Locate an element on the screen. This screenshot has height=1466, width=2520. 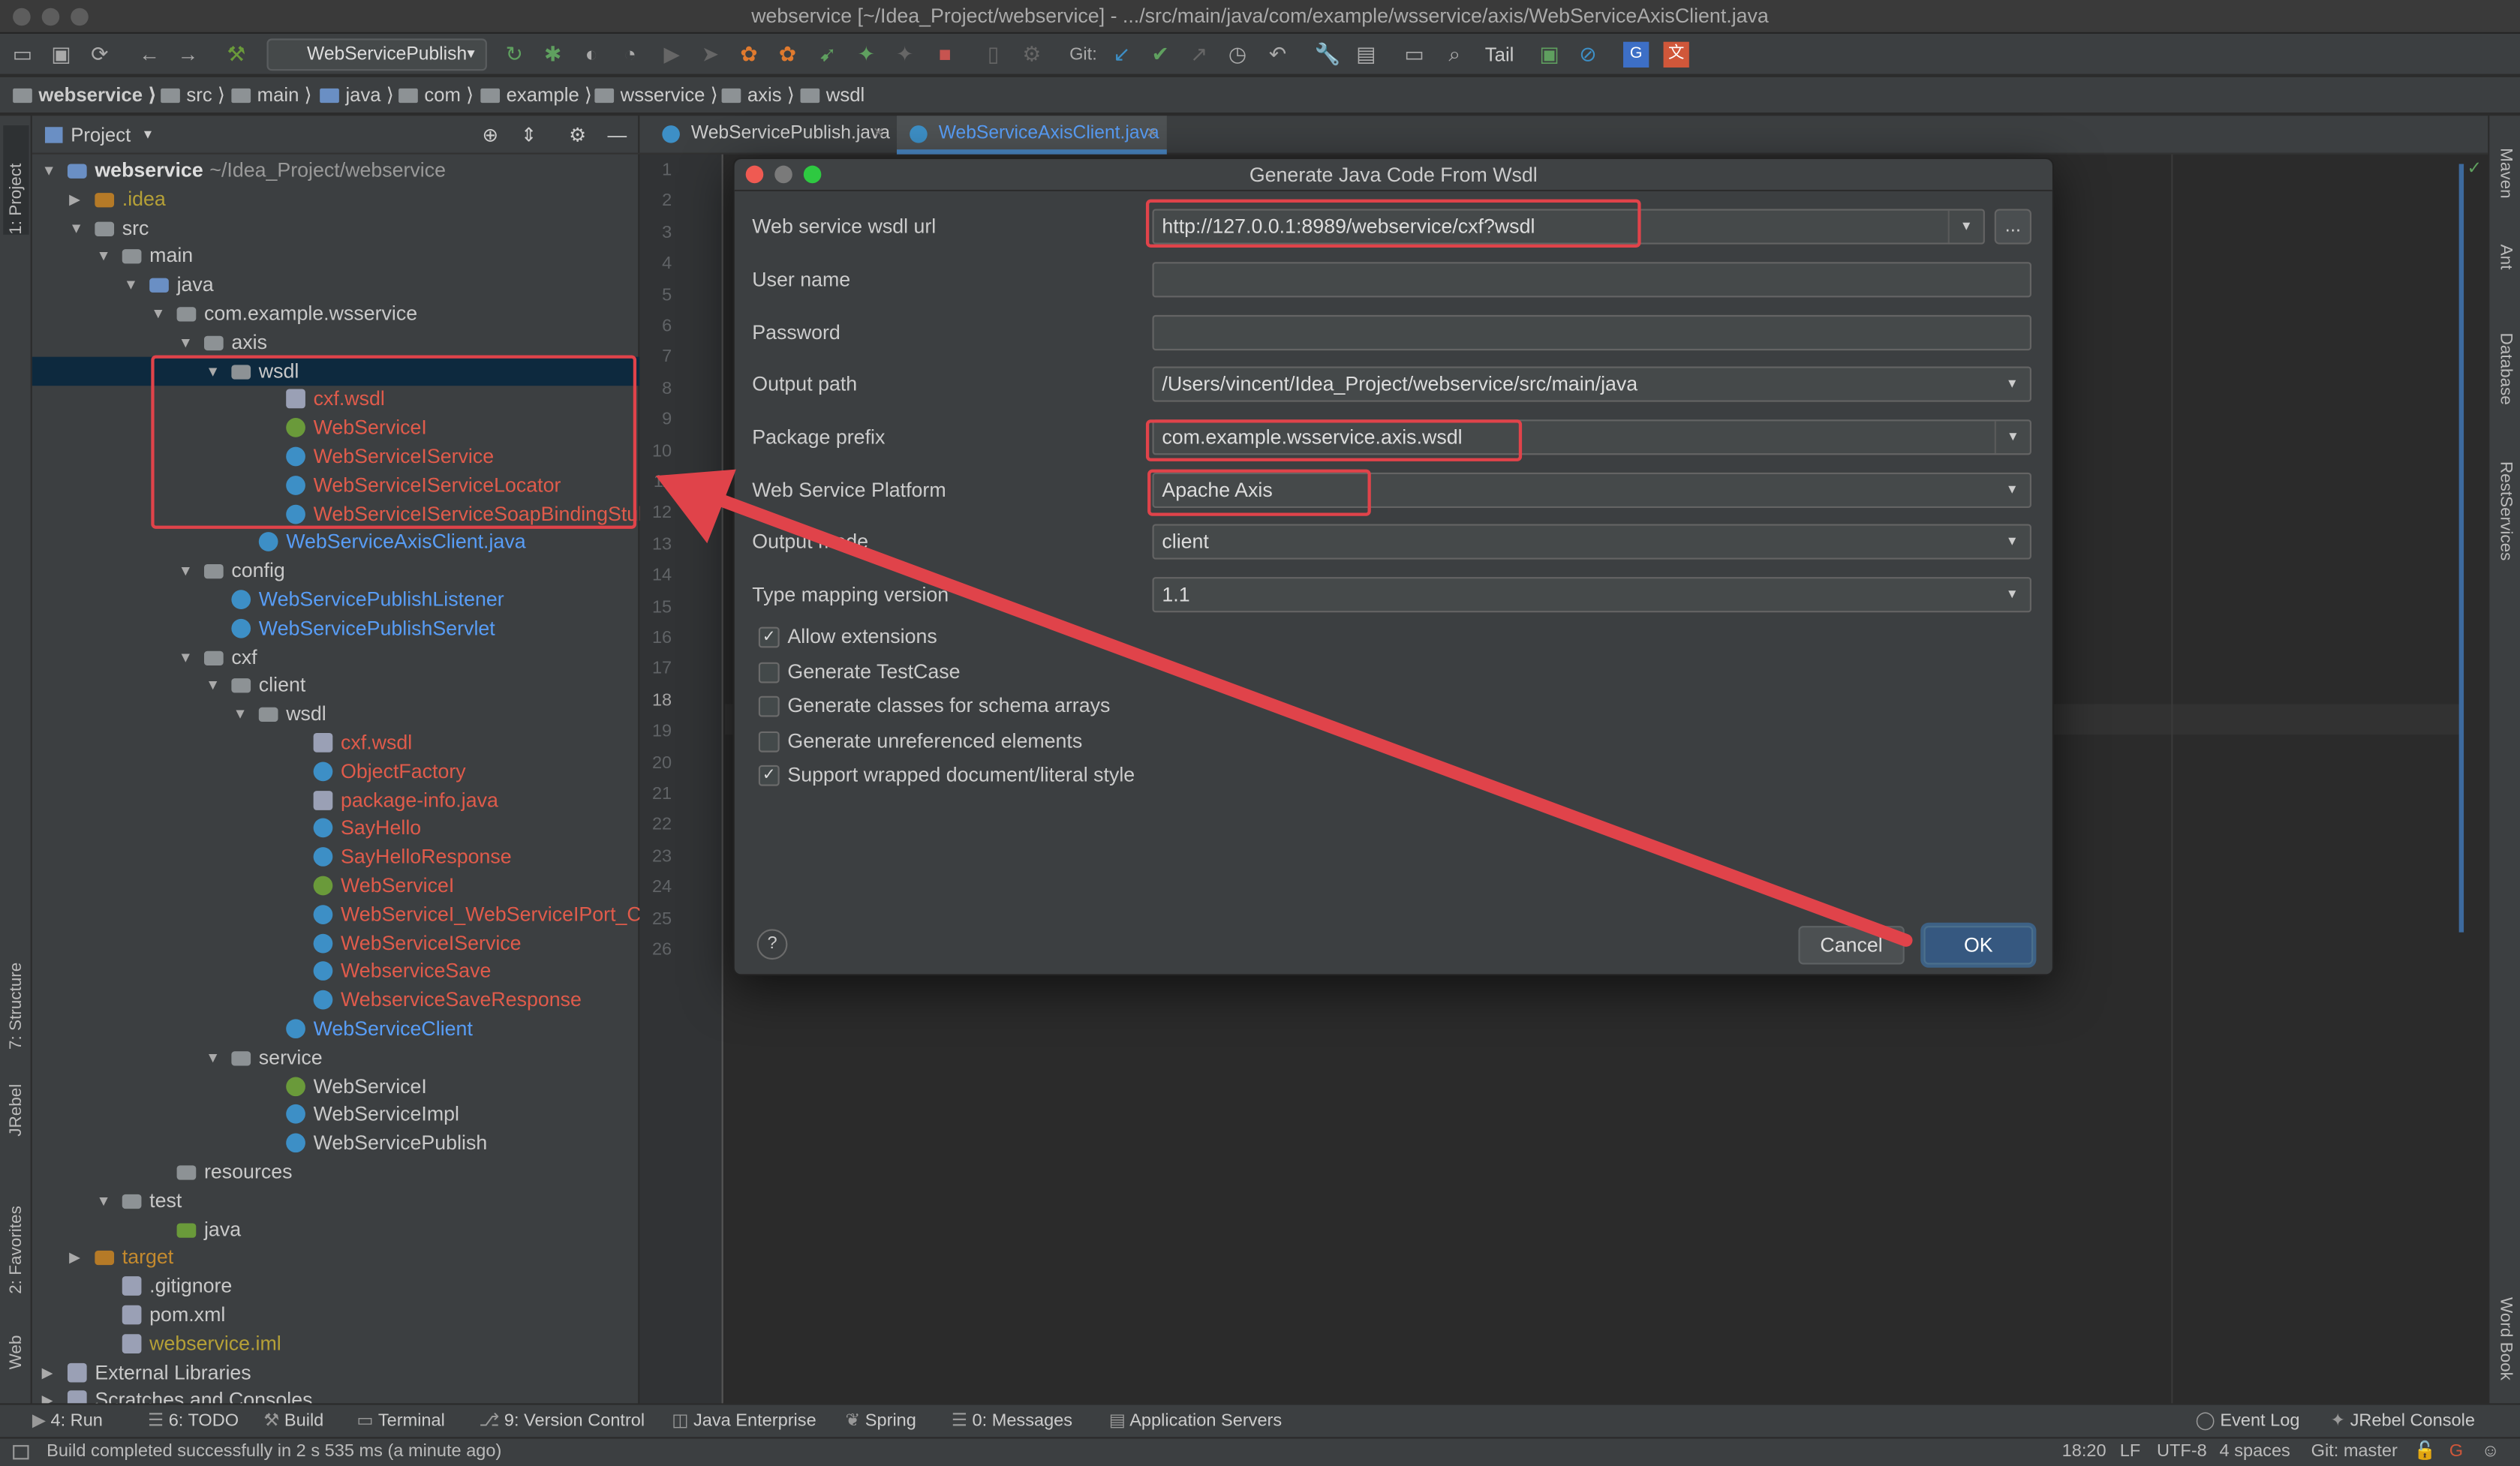
version-control-icon: ⎇ is located at coordinates (491, 1421).